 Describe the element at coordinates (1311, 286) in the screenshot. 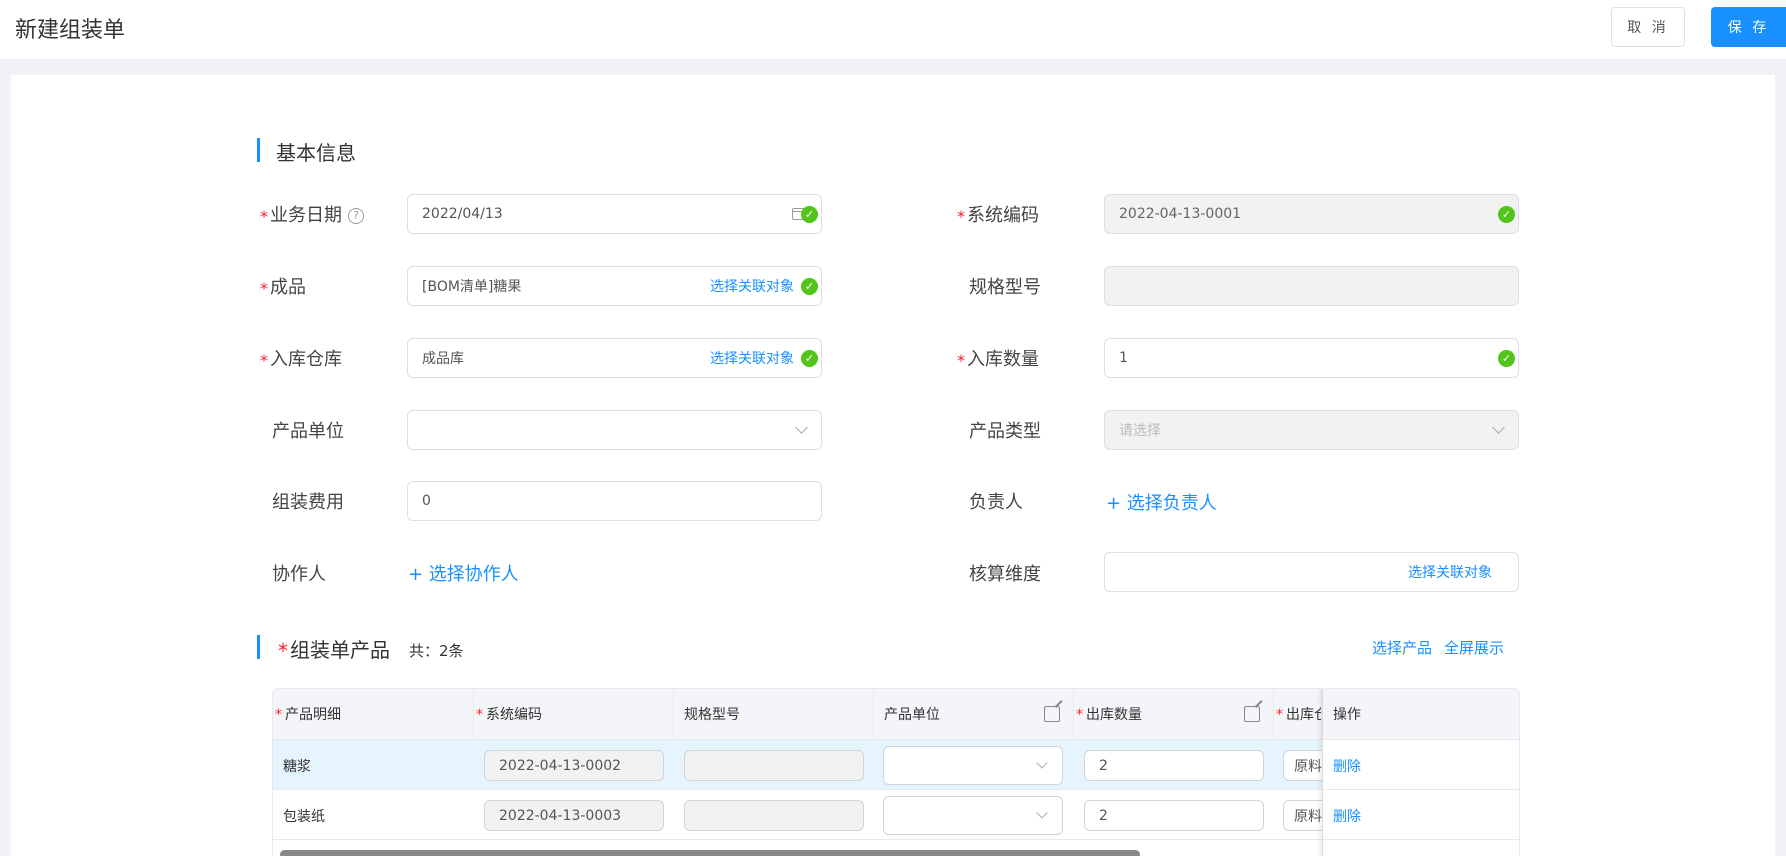

I see `spec-model-input` at that location.